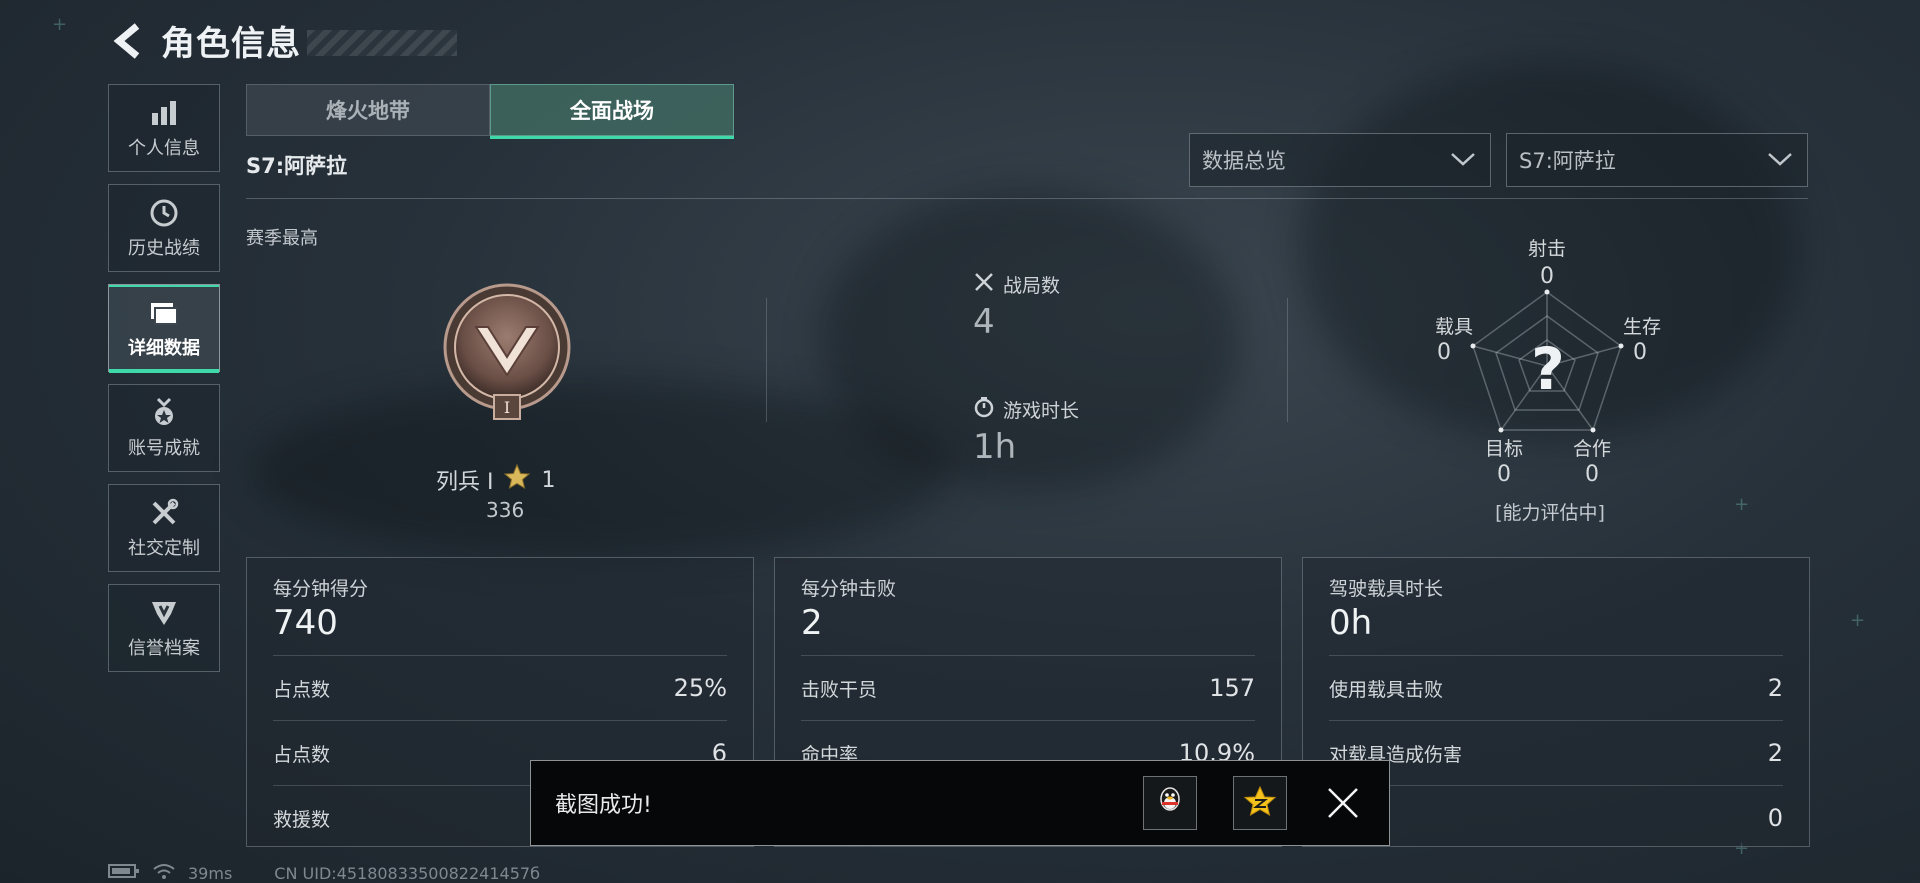  I want to click on row-value: 0, so click(1775, 818).